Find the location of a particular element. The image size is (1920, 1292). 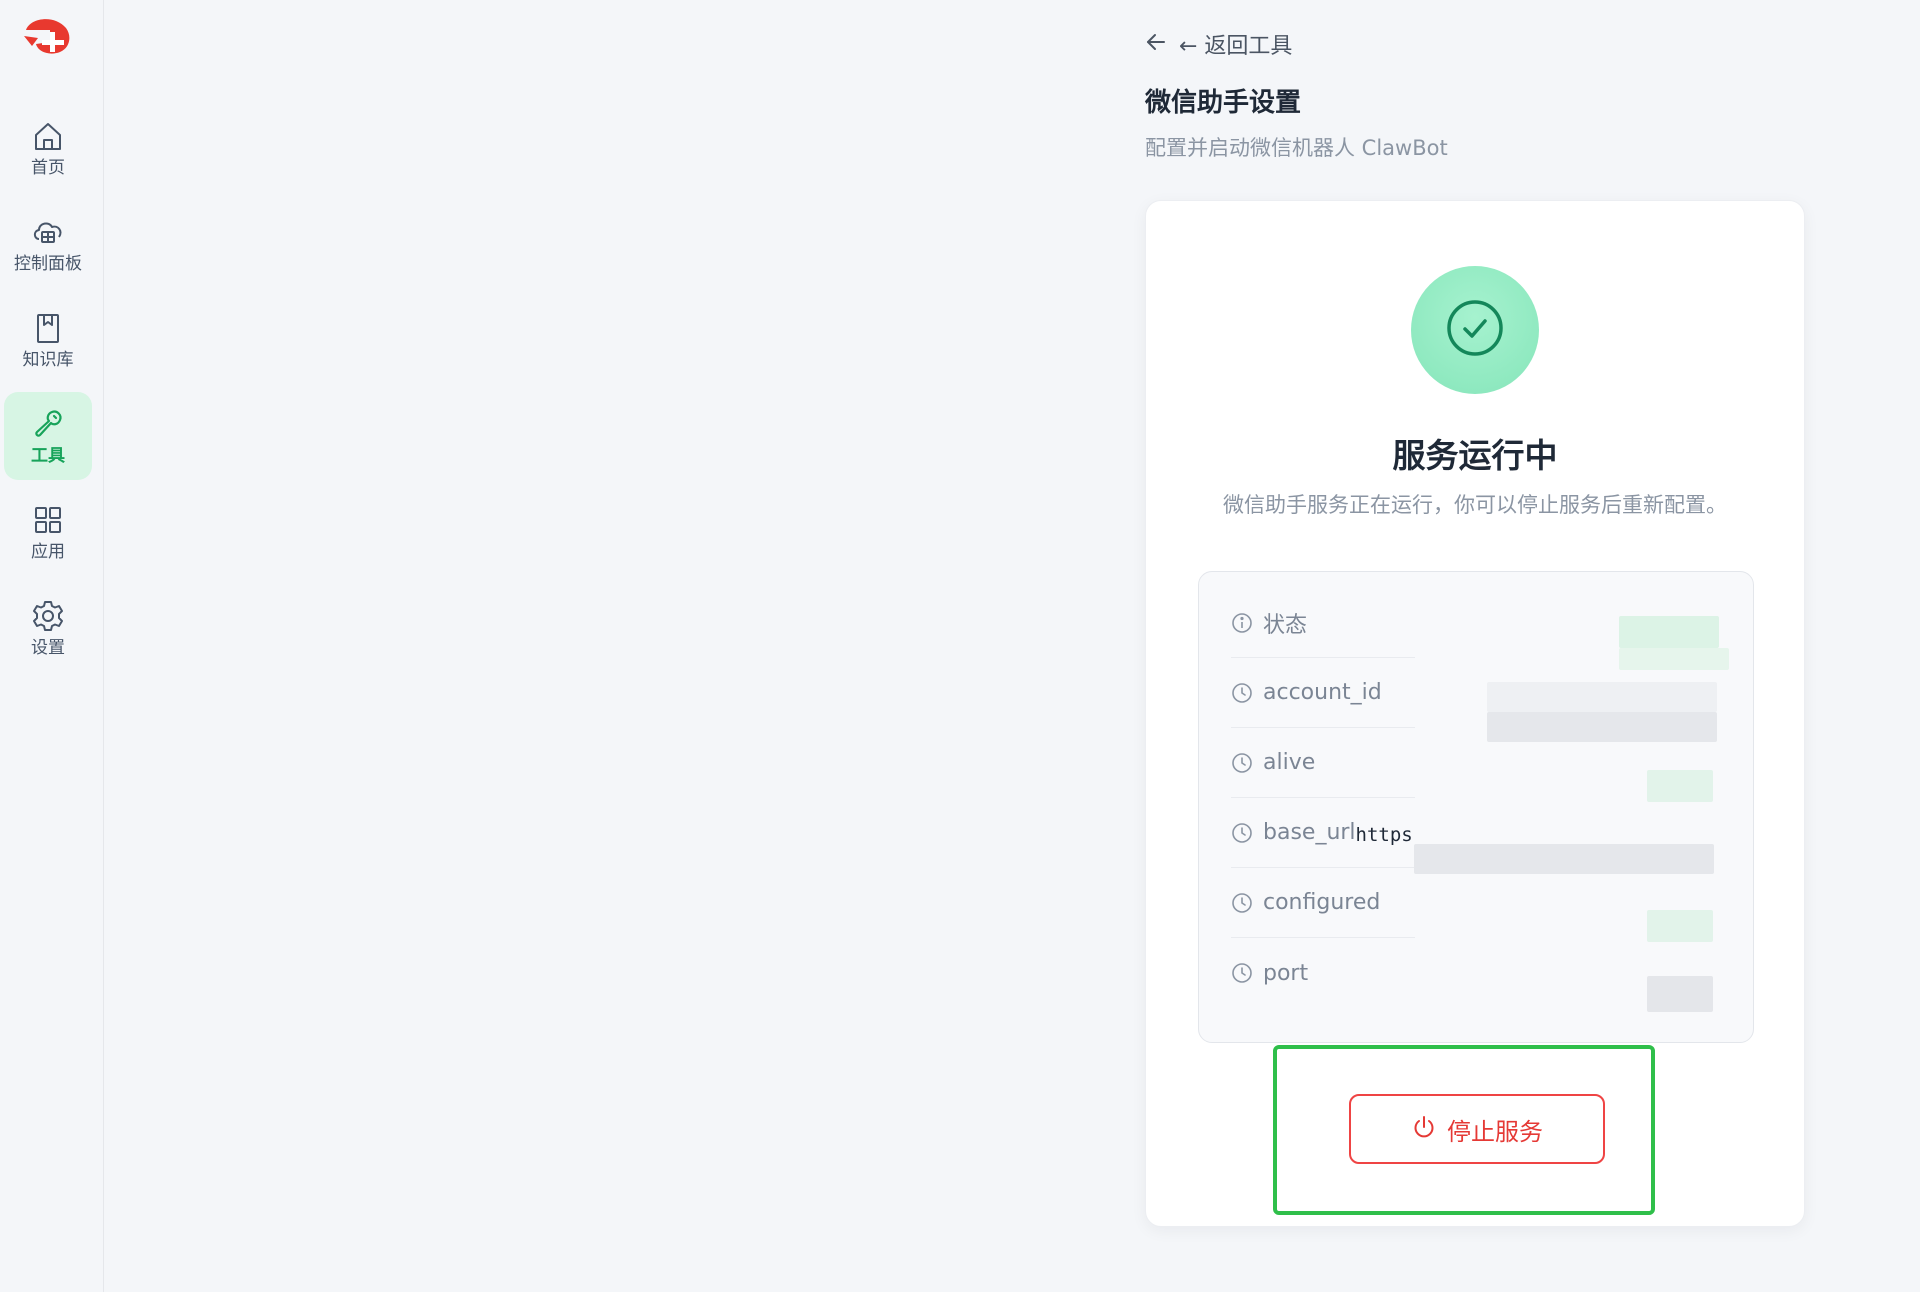

power-icon is located at coordinates (1424, 1129).